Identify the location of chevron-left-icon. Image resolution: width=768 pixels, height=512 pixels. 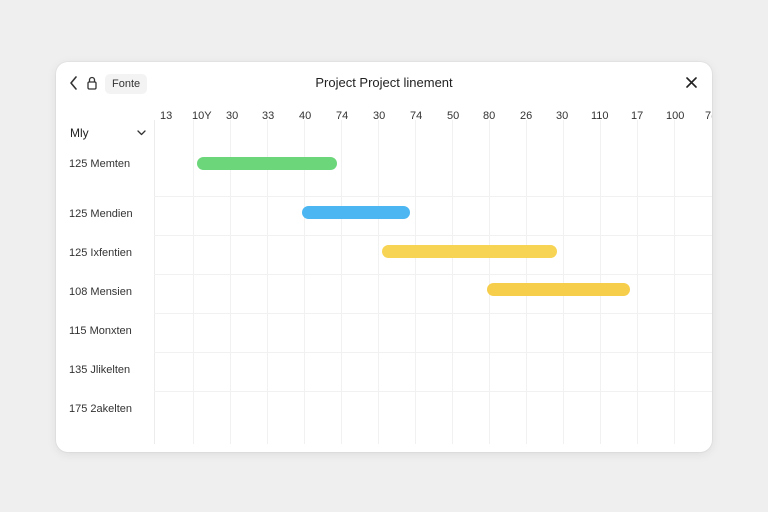
(73, 83).